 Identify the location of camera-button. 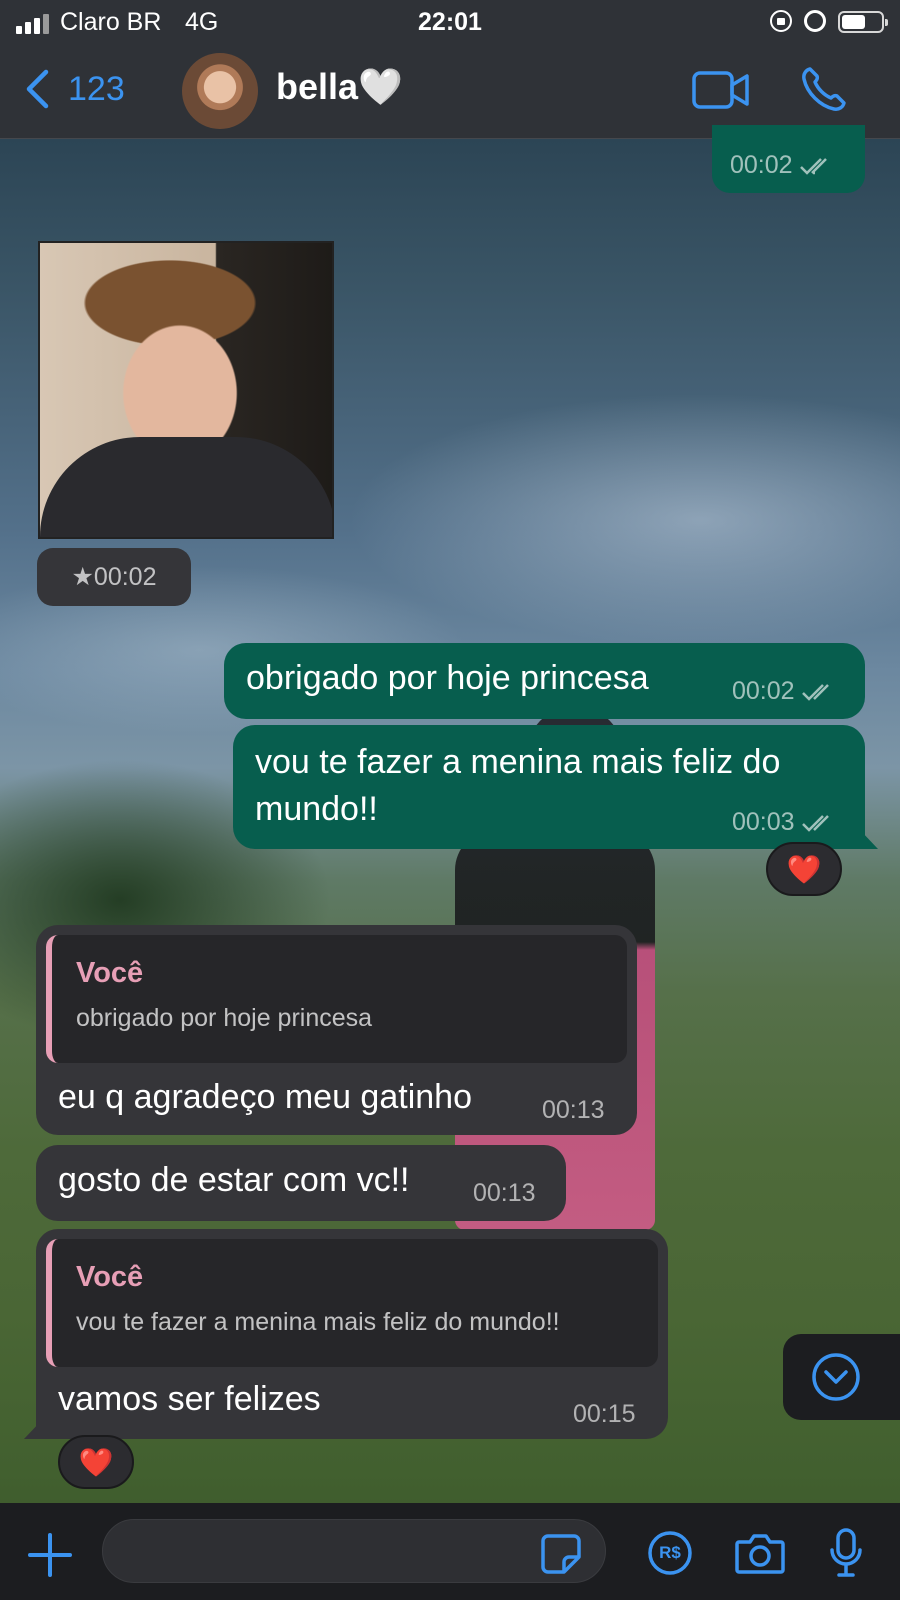
(760, 1555).